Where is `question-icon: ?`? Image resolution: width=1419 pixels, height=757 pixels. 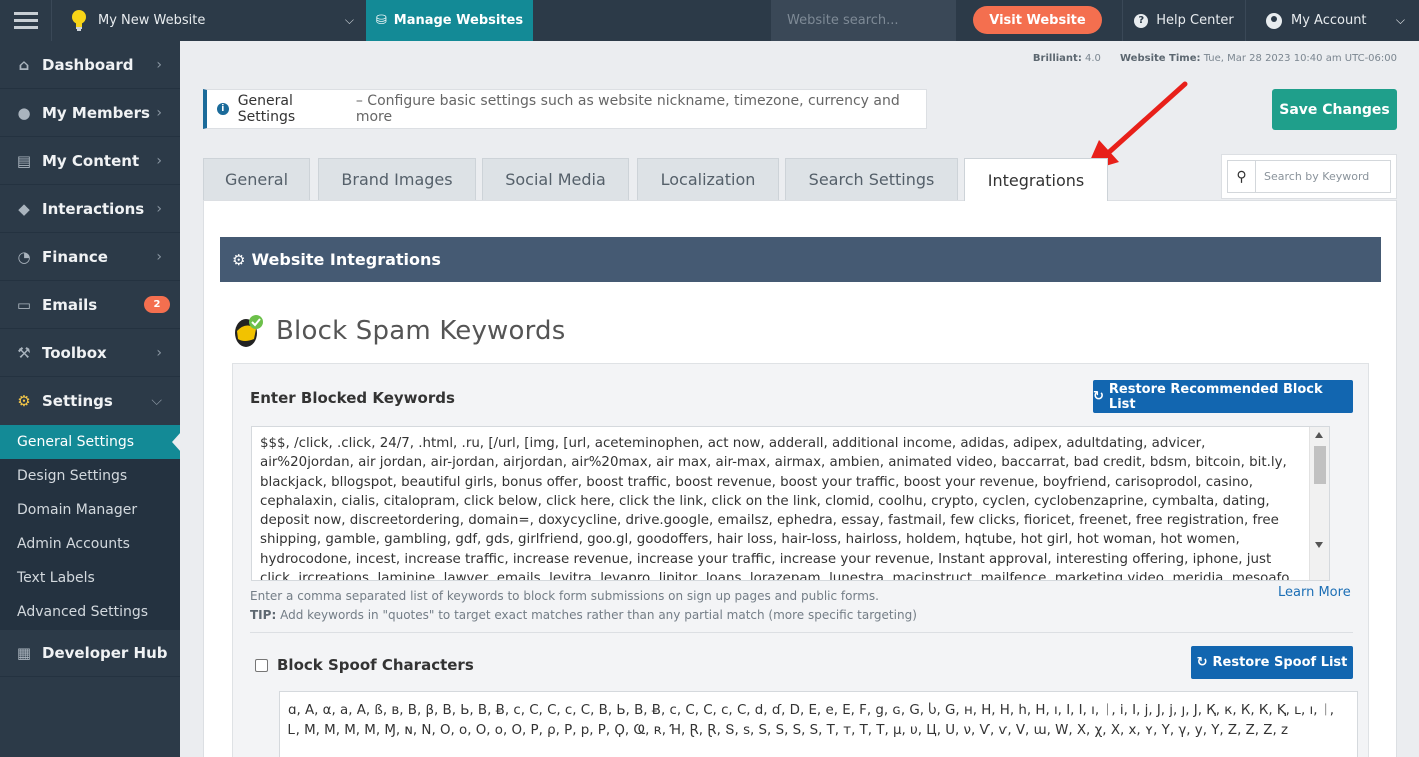 question-icon: ? is located at coordinates (1141, 20).